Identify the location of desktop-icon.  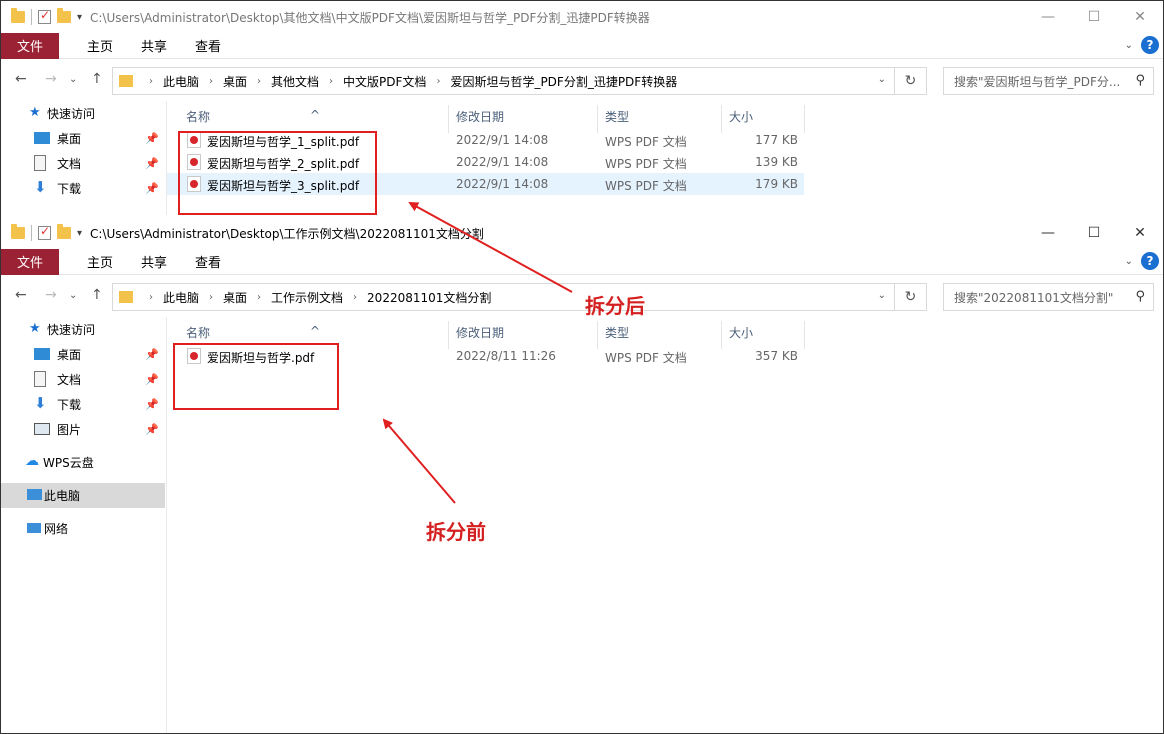
(42, 138).